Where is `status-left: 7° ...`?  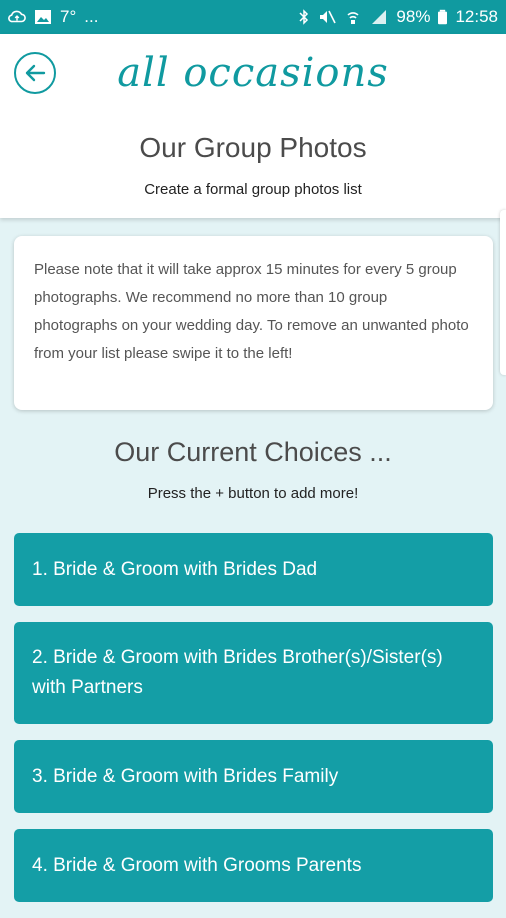
status-left: 7° ... is located at coordinates (53, 17).